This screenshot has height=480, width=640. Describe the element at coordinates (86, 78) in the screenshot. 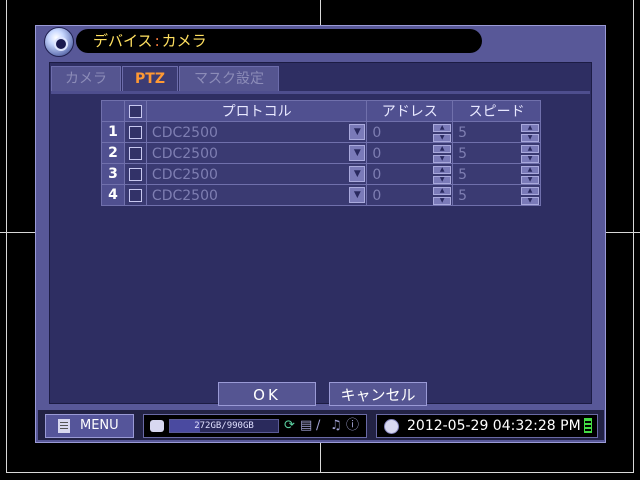

I see `tab-camera: カメラ` at that location.